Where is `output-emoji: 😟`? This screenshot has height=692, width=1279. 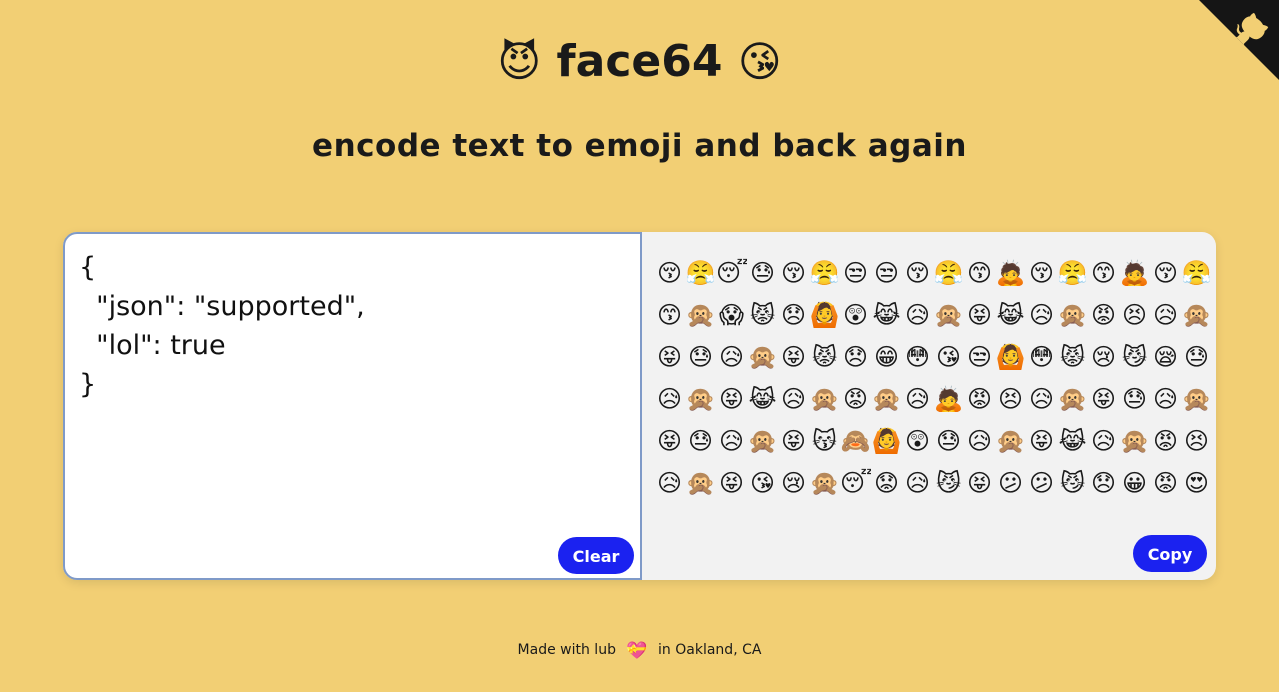 output-emoji: 😟 is located at coordinates (886, 483).